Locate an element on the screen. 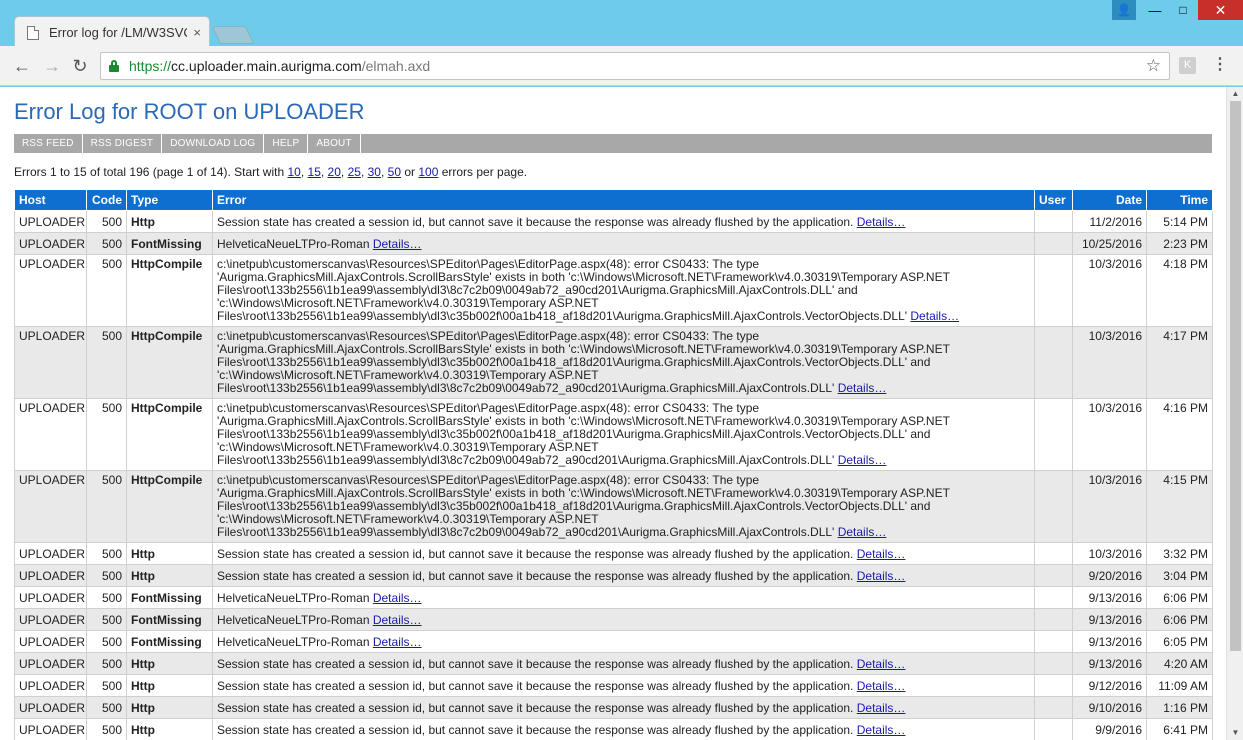 The height and width of the screenshot is (740, 1243). page-size-link-20: 20 is located at coordinates (334, 172).